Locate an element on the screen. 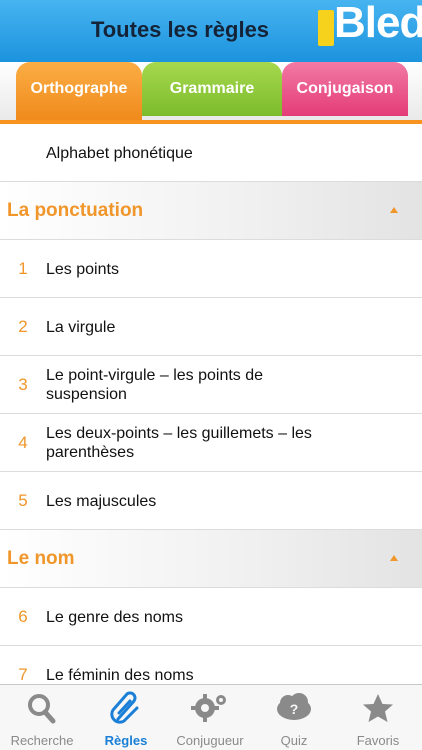 This screenshot has height=750, width=422. section-title: Le nom is located at coordinates (41, 558).